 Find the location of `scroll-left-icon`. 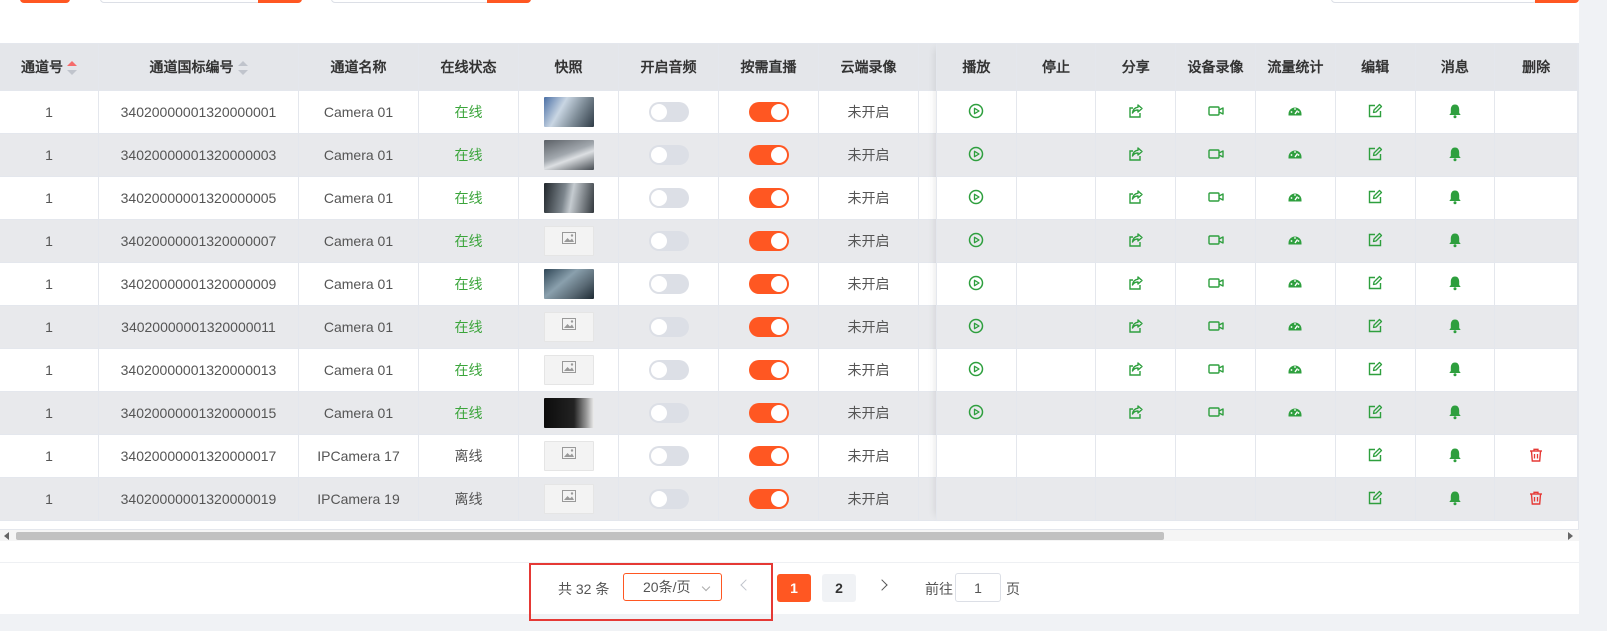

scroll-left-icon is located at coordinates (6, 536).